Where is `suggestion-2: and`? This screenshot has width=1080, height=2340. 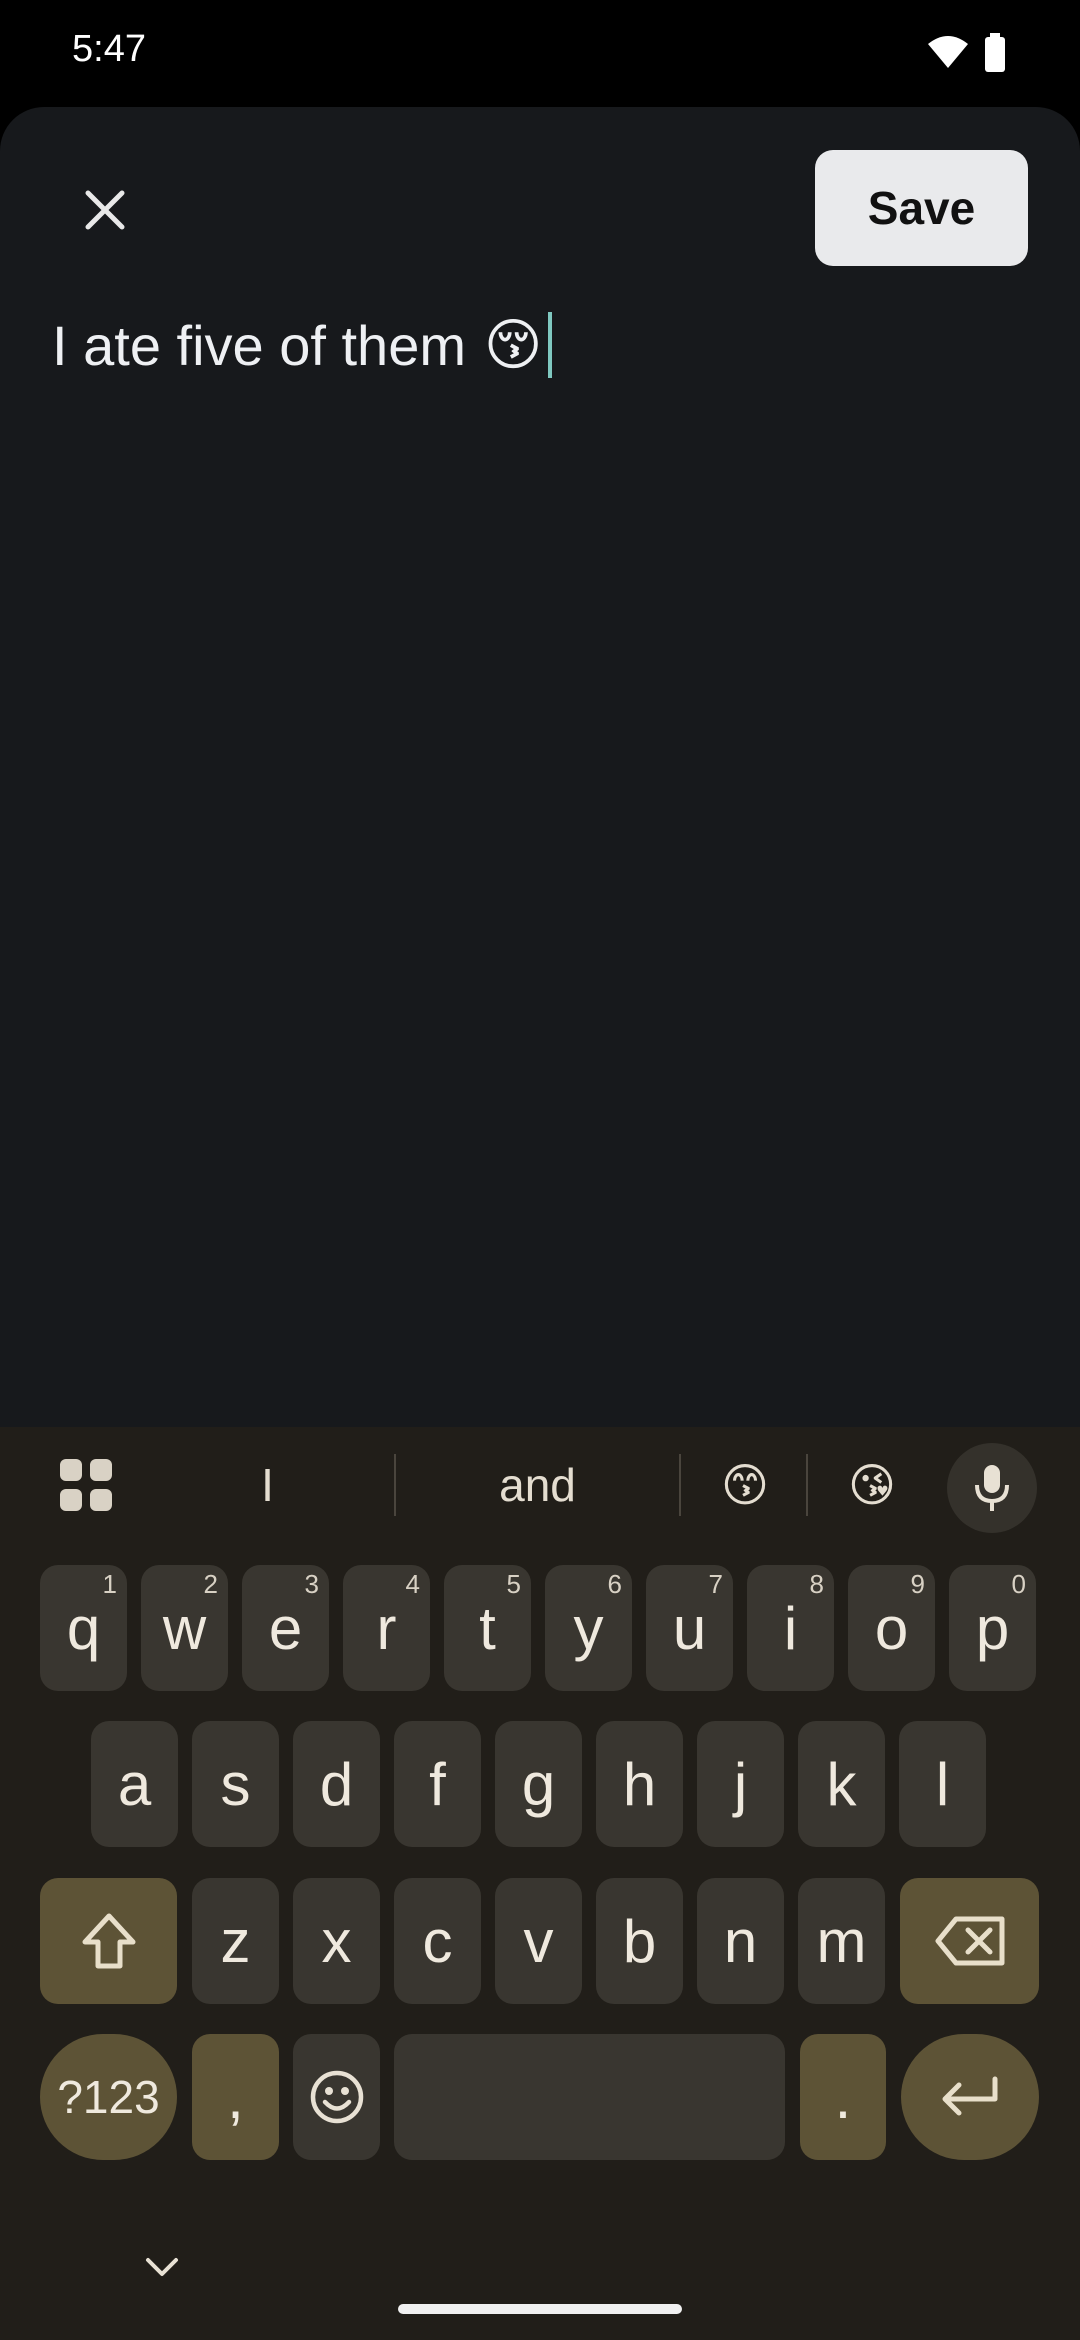
suggestion-2: and is located at coordinates (537, 1484).